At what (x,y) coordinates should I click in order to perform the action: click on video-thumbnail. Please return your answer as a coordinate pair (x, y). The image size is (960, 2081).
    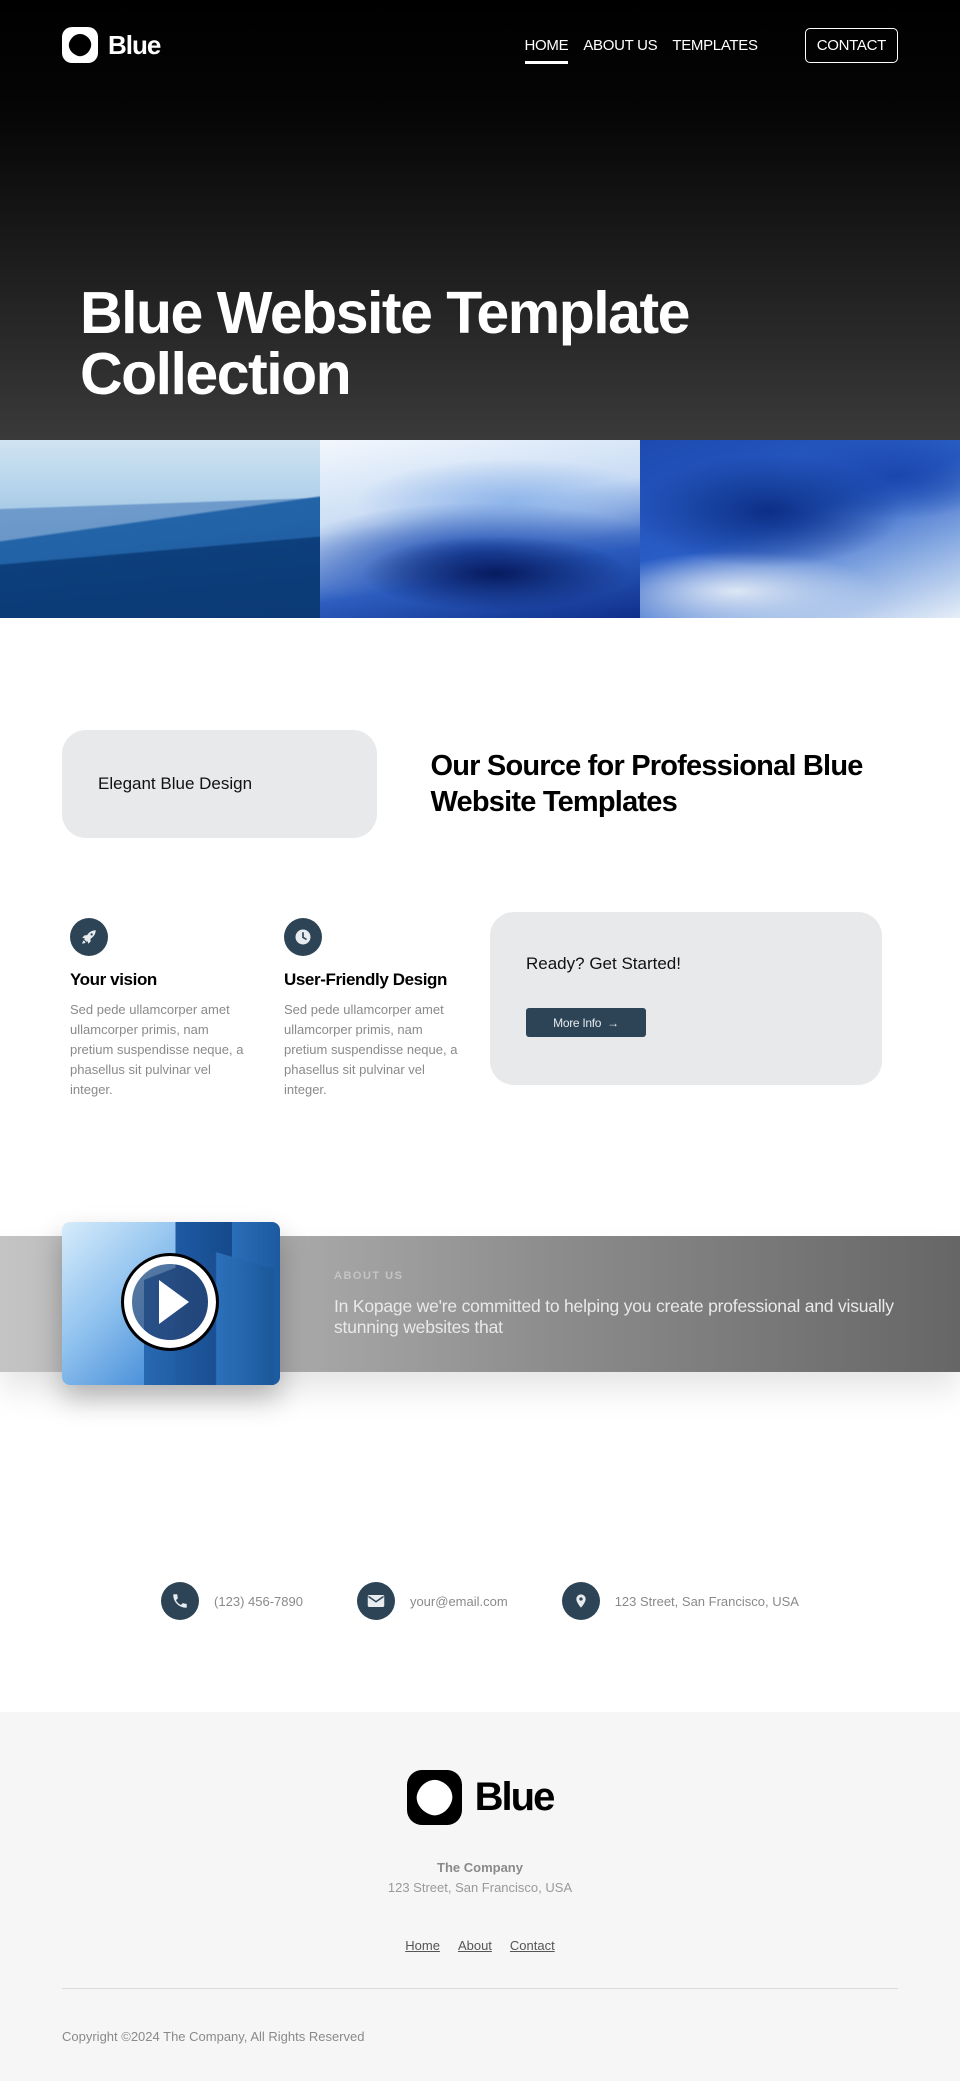
    Looking at the image, I should click on (171, 1303).